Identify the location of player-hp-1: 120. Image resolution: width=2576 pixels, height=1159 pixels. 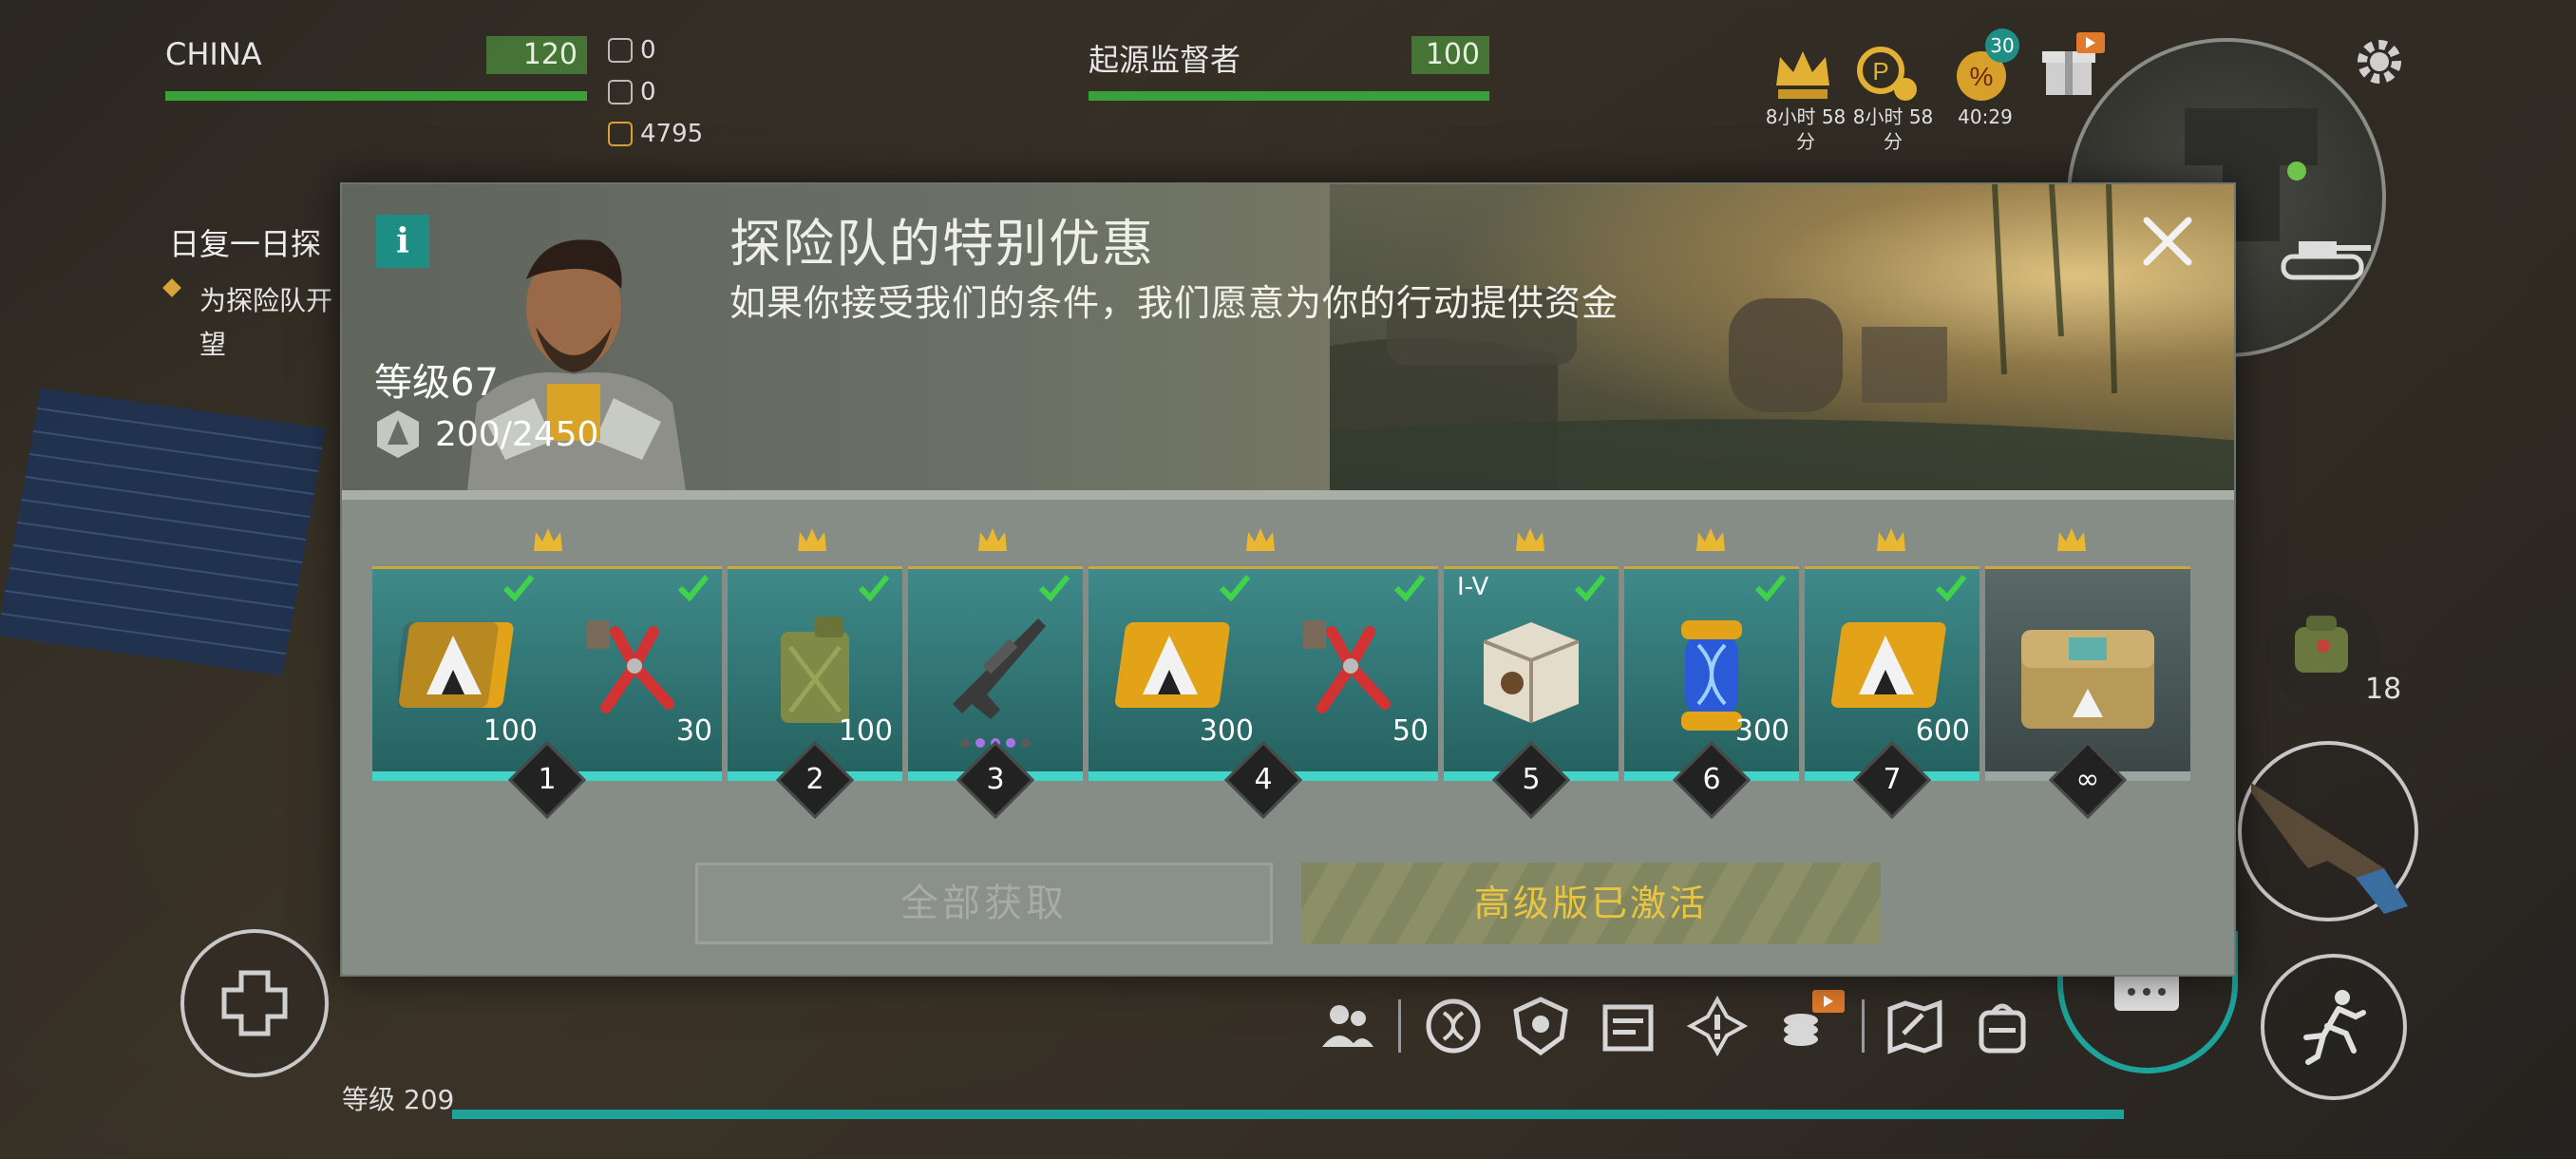
(536, 55).